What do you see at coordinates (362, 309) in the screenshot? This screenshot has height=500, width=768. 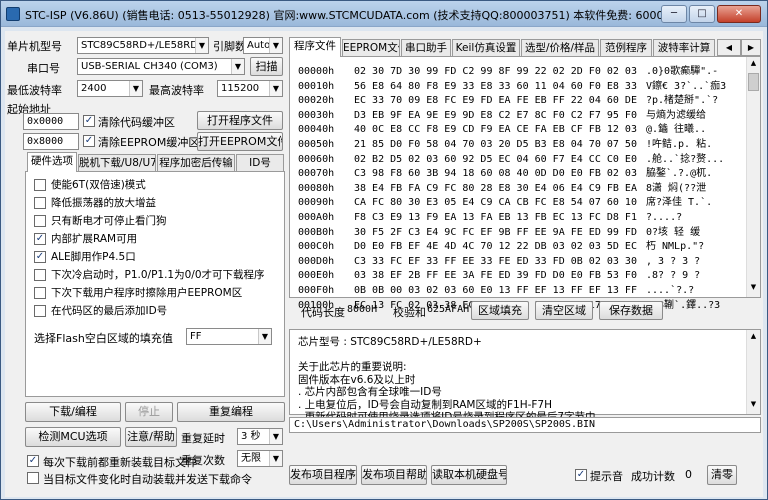 I see `code-length-value: 8000H` at bounding box center [362, 309].